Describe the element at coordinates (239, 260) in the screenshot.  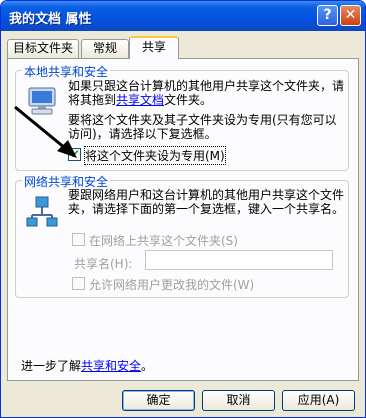
I see `share-name-input` at that location.